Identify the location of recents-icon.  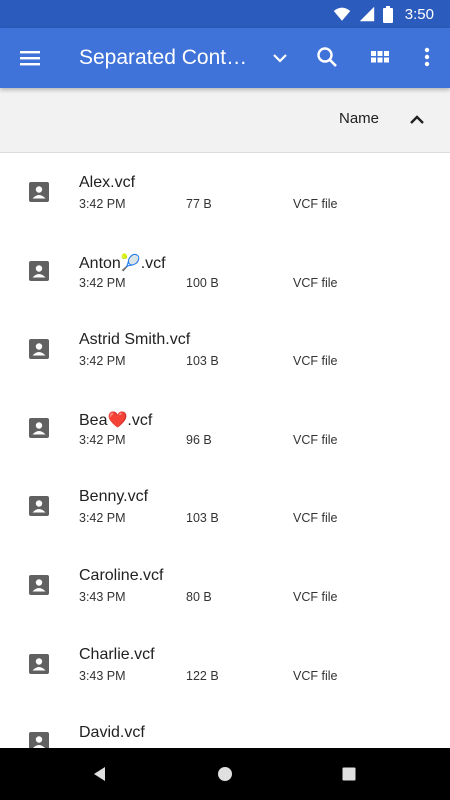
(349, 774).